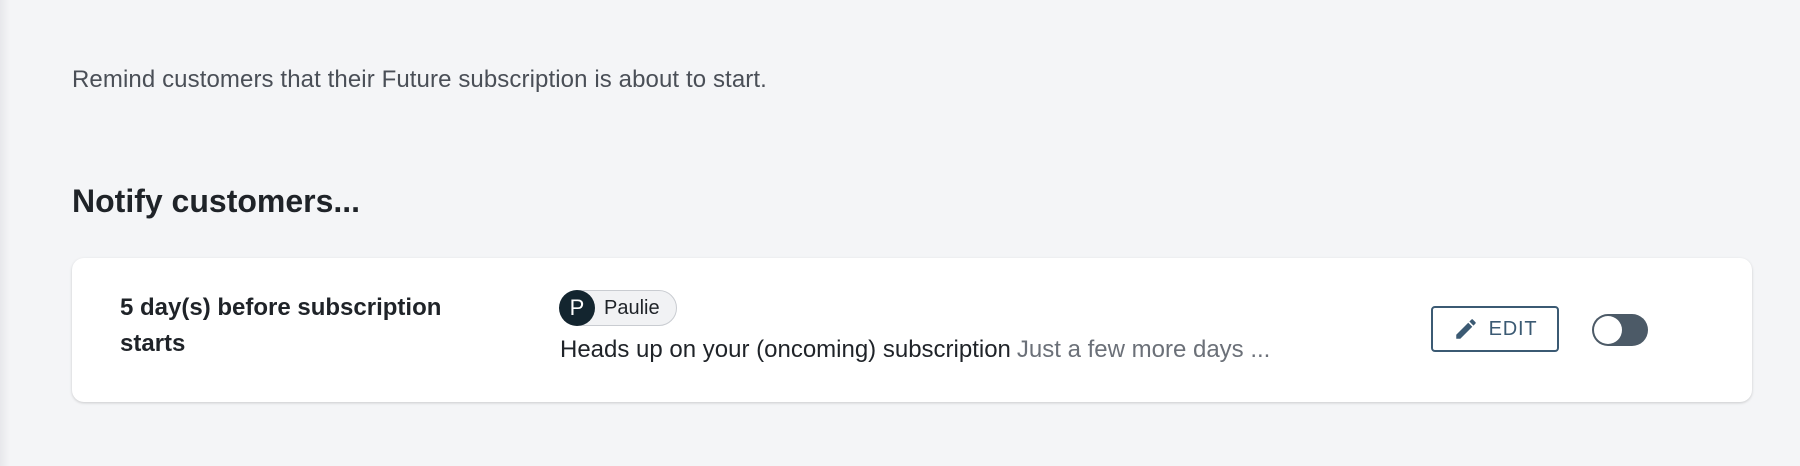  Describe the element at coordinates (1513, 328) in the screenshot. I see `edit-button-label: EDIT` at that location.